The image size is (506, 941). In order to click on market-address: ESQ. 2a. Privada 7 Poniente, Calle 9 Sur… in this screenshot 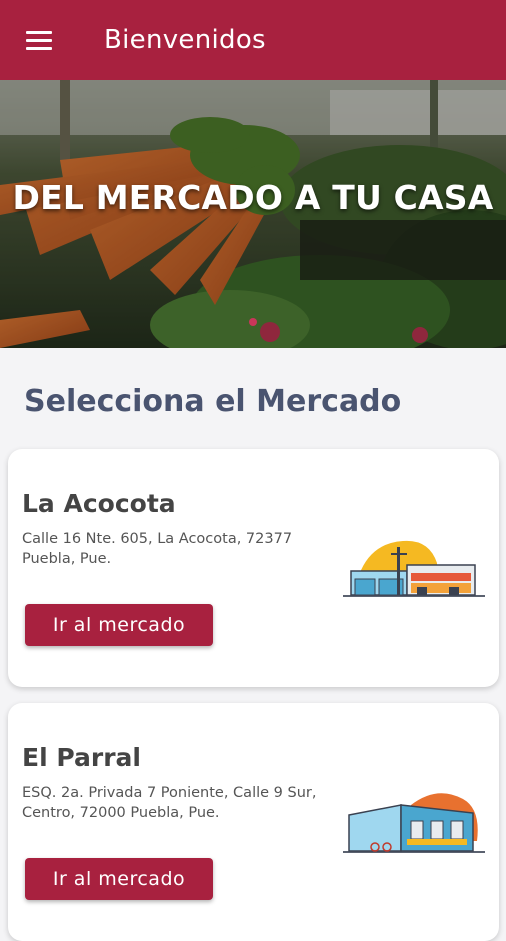, I will do `click(169, 803)`.